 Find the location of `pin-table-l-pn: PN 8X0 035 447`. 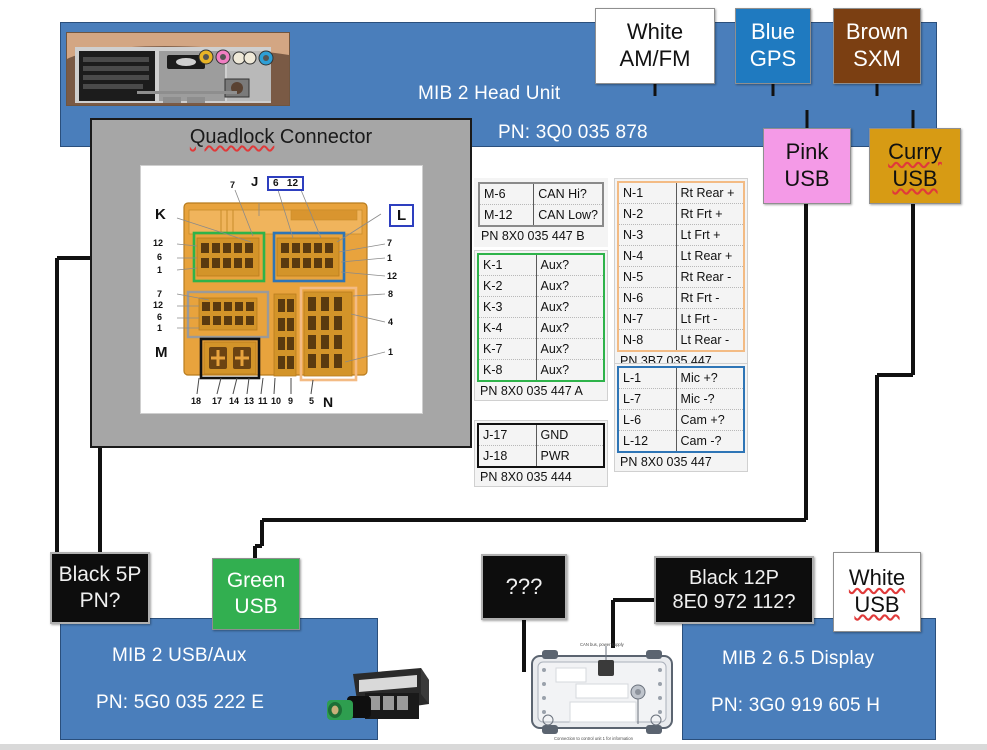

pin-table-l-pn: PN 8X0 035 447 is located at coordinates (666, 462).